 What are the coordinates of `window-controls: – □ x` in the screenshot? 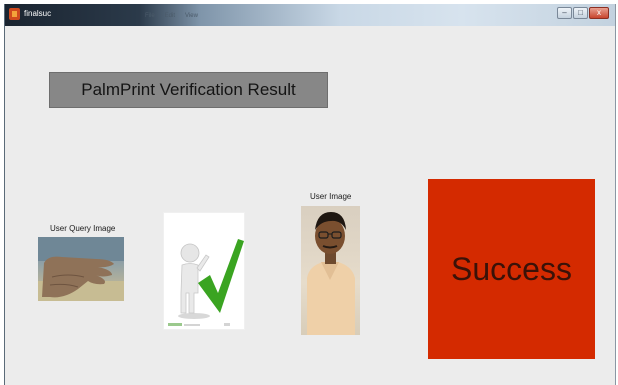 It's located at (583, 13).